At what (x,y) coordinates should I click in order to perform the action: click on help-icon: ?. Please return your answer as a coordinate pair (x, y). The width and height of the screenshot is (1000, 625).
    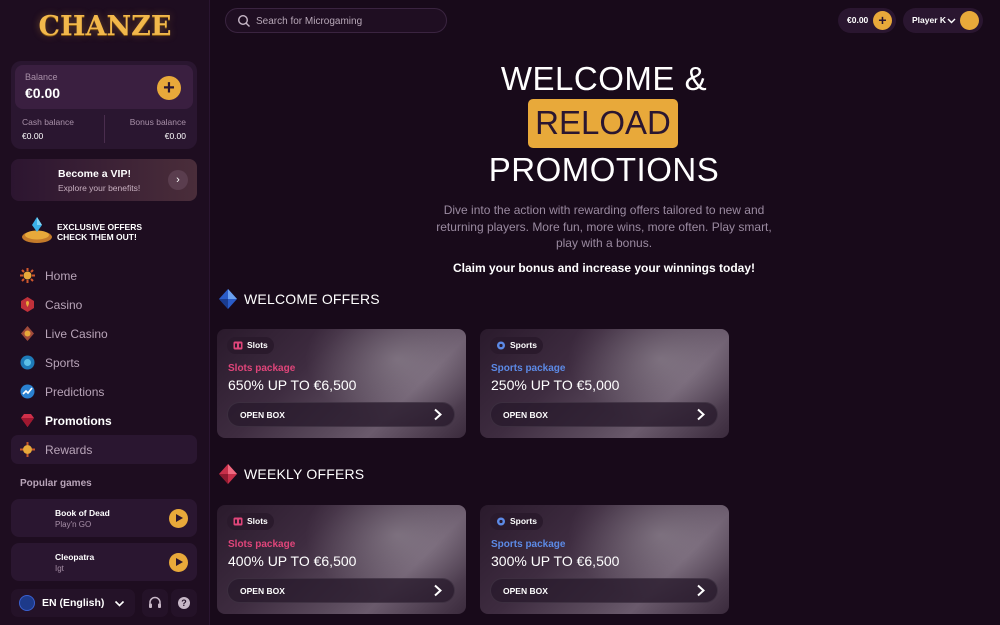
    Looking at the image, I should click on (184, 603).